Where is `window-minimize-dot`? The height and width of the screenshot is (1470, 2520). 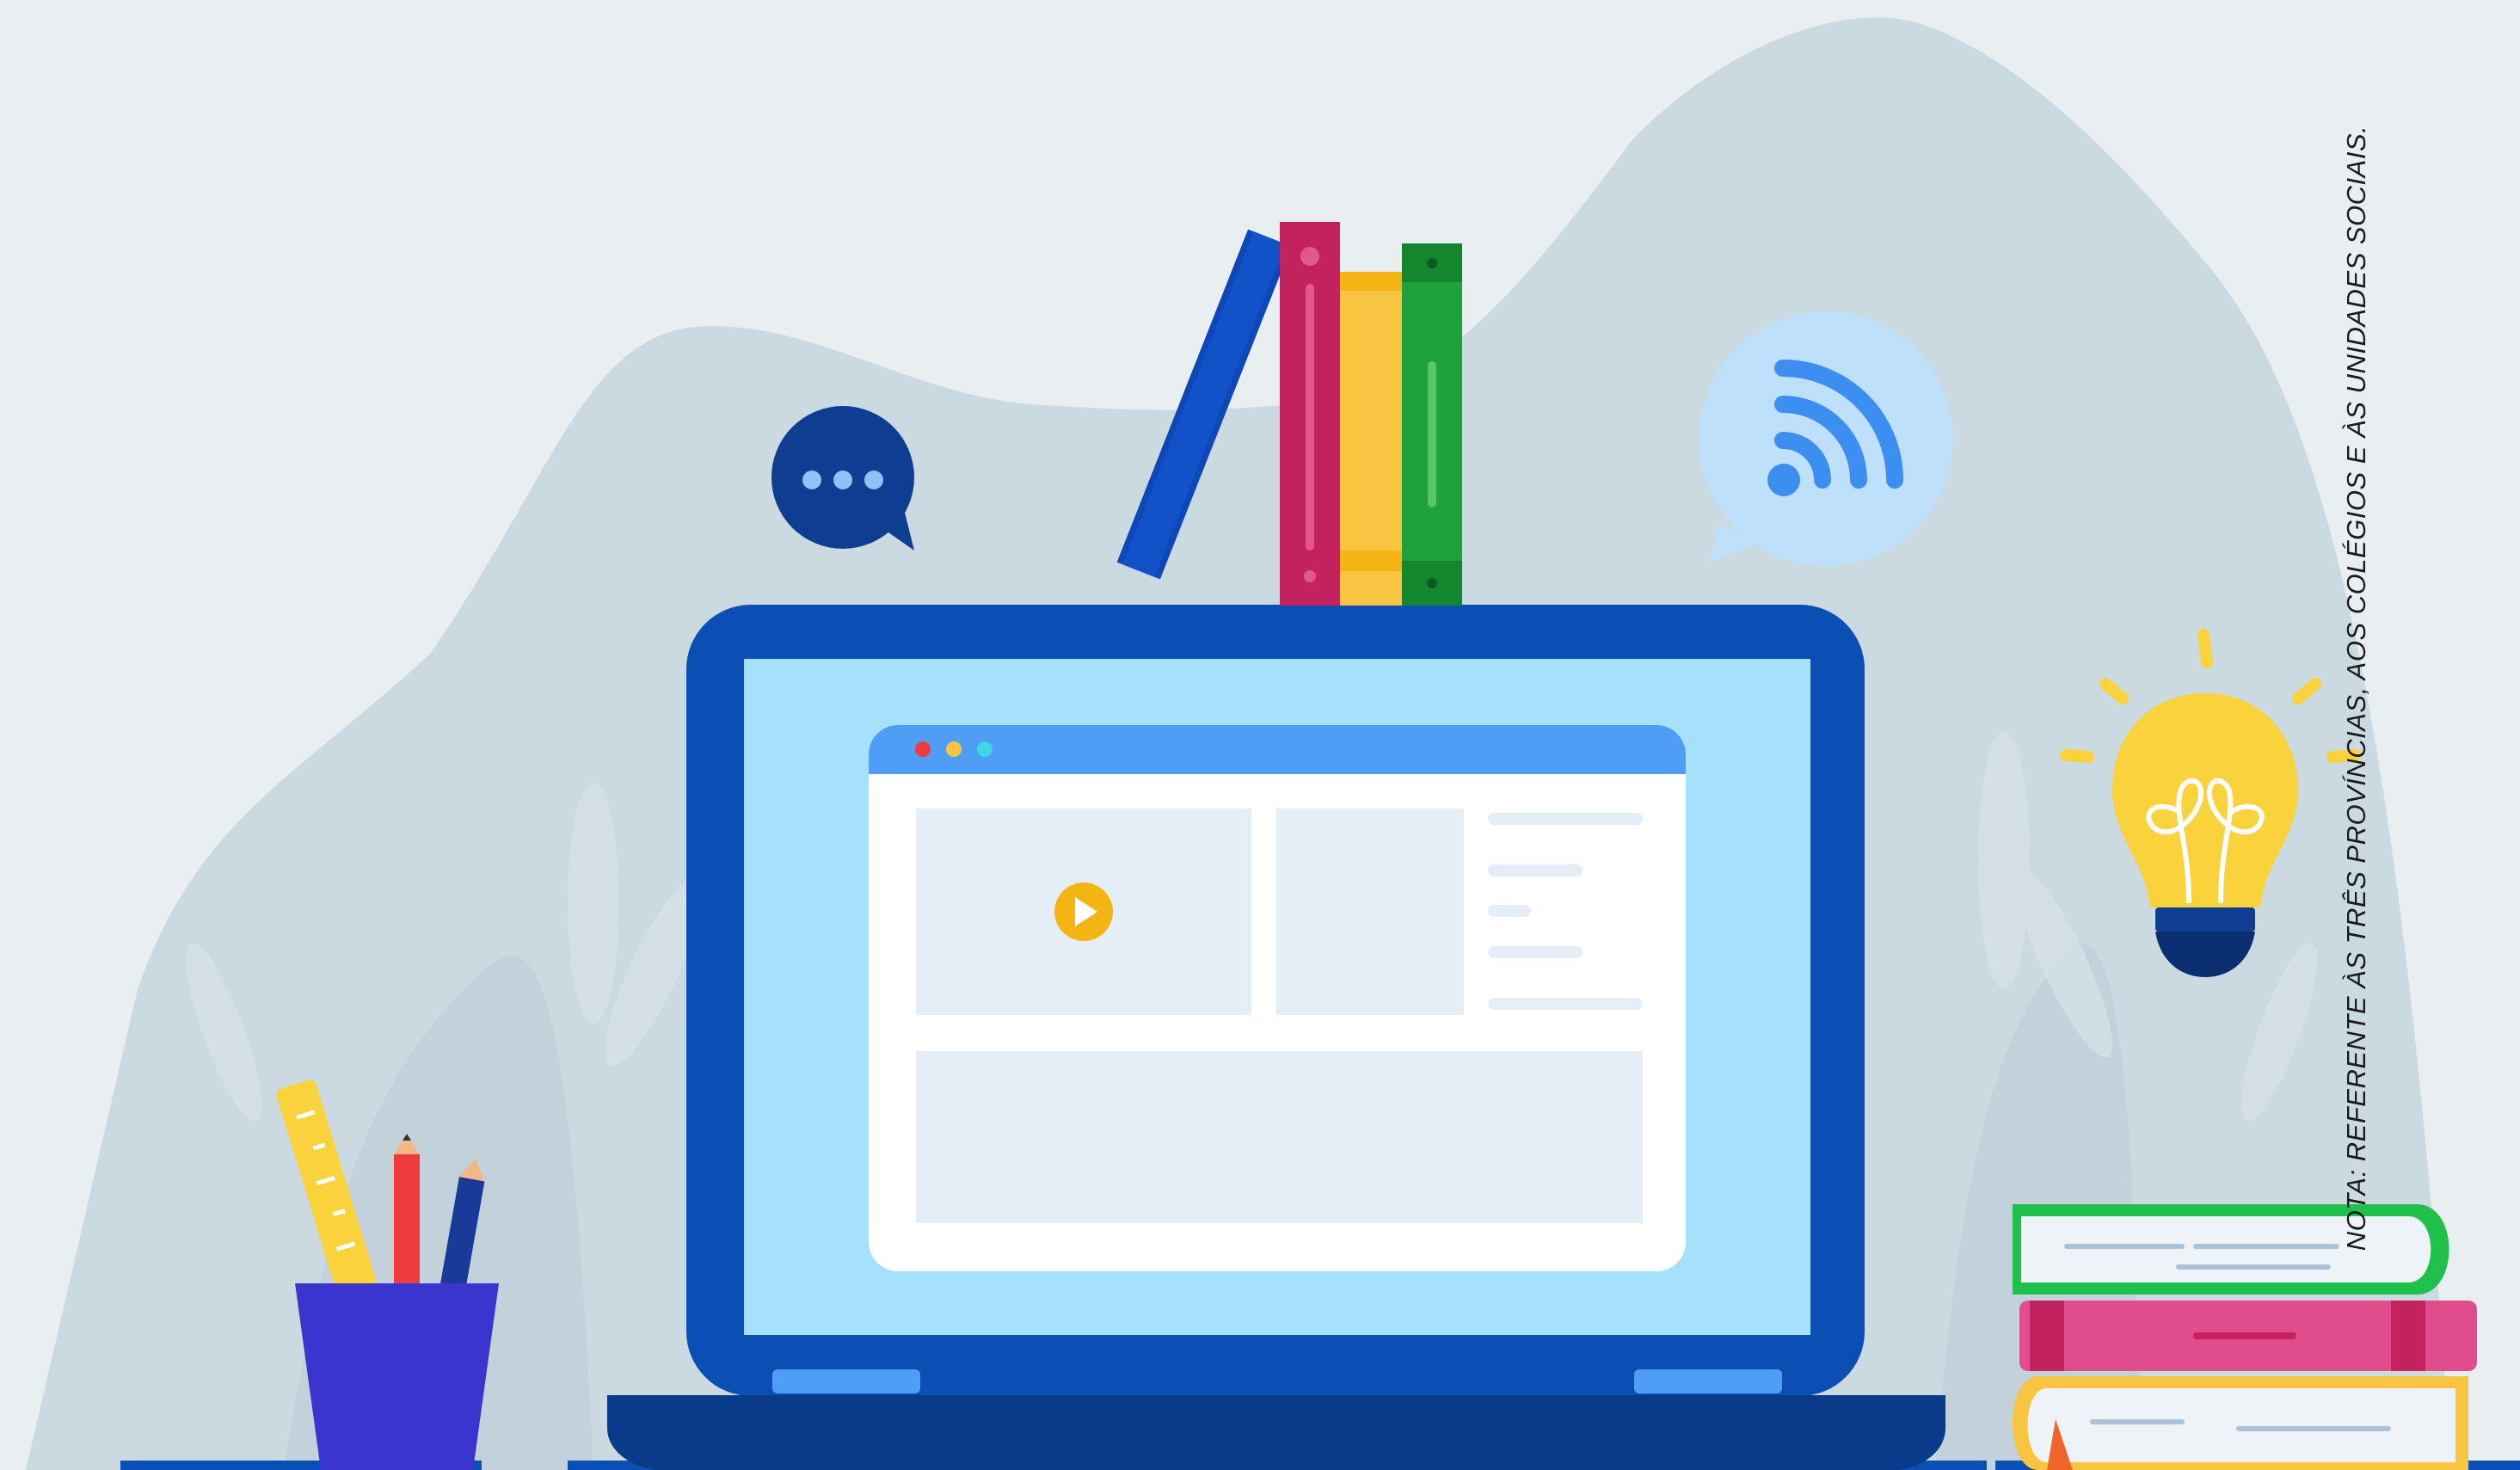 window-minimize-dot is located at coordinates (954, 749).